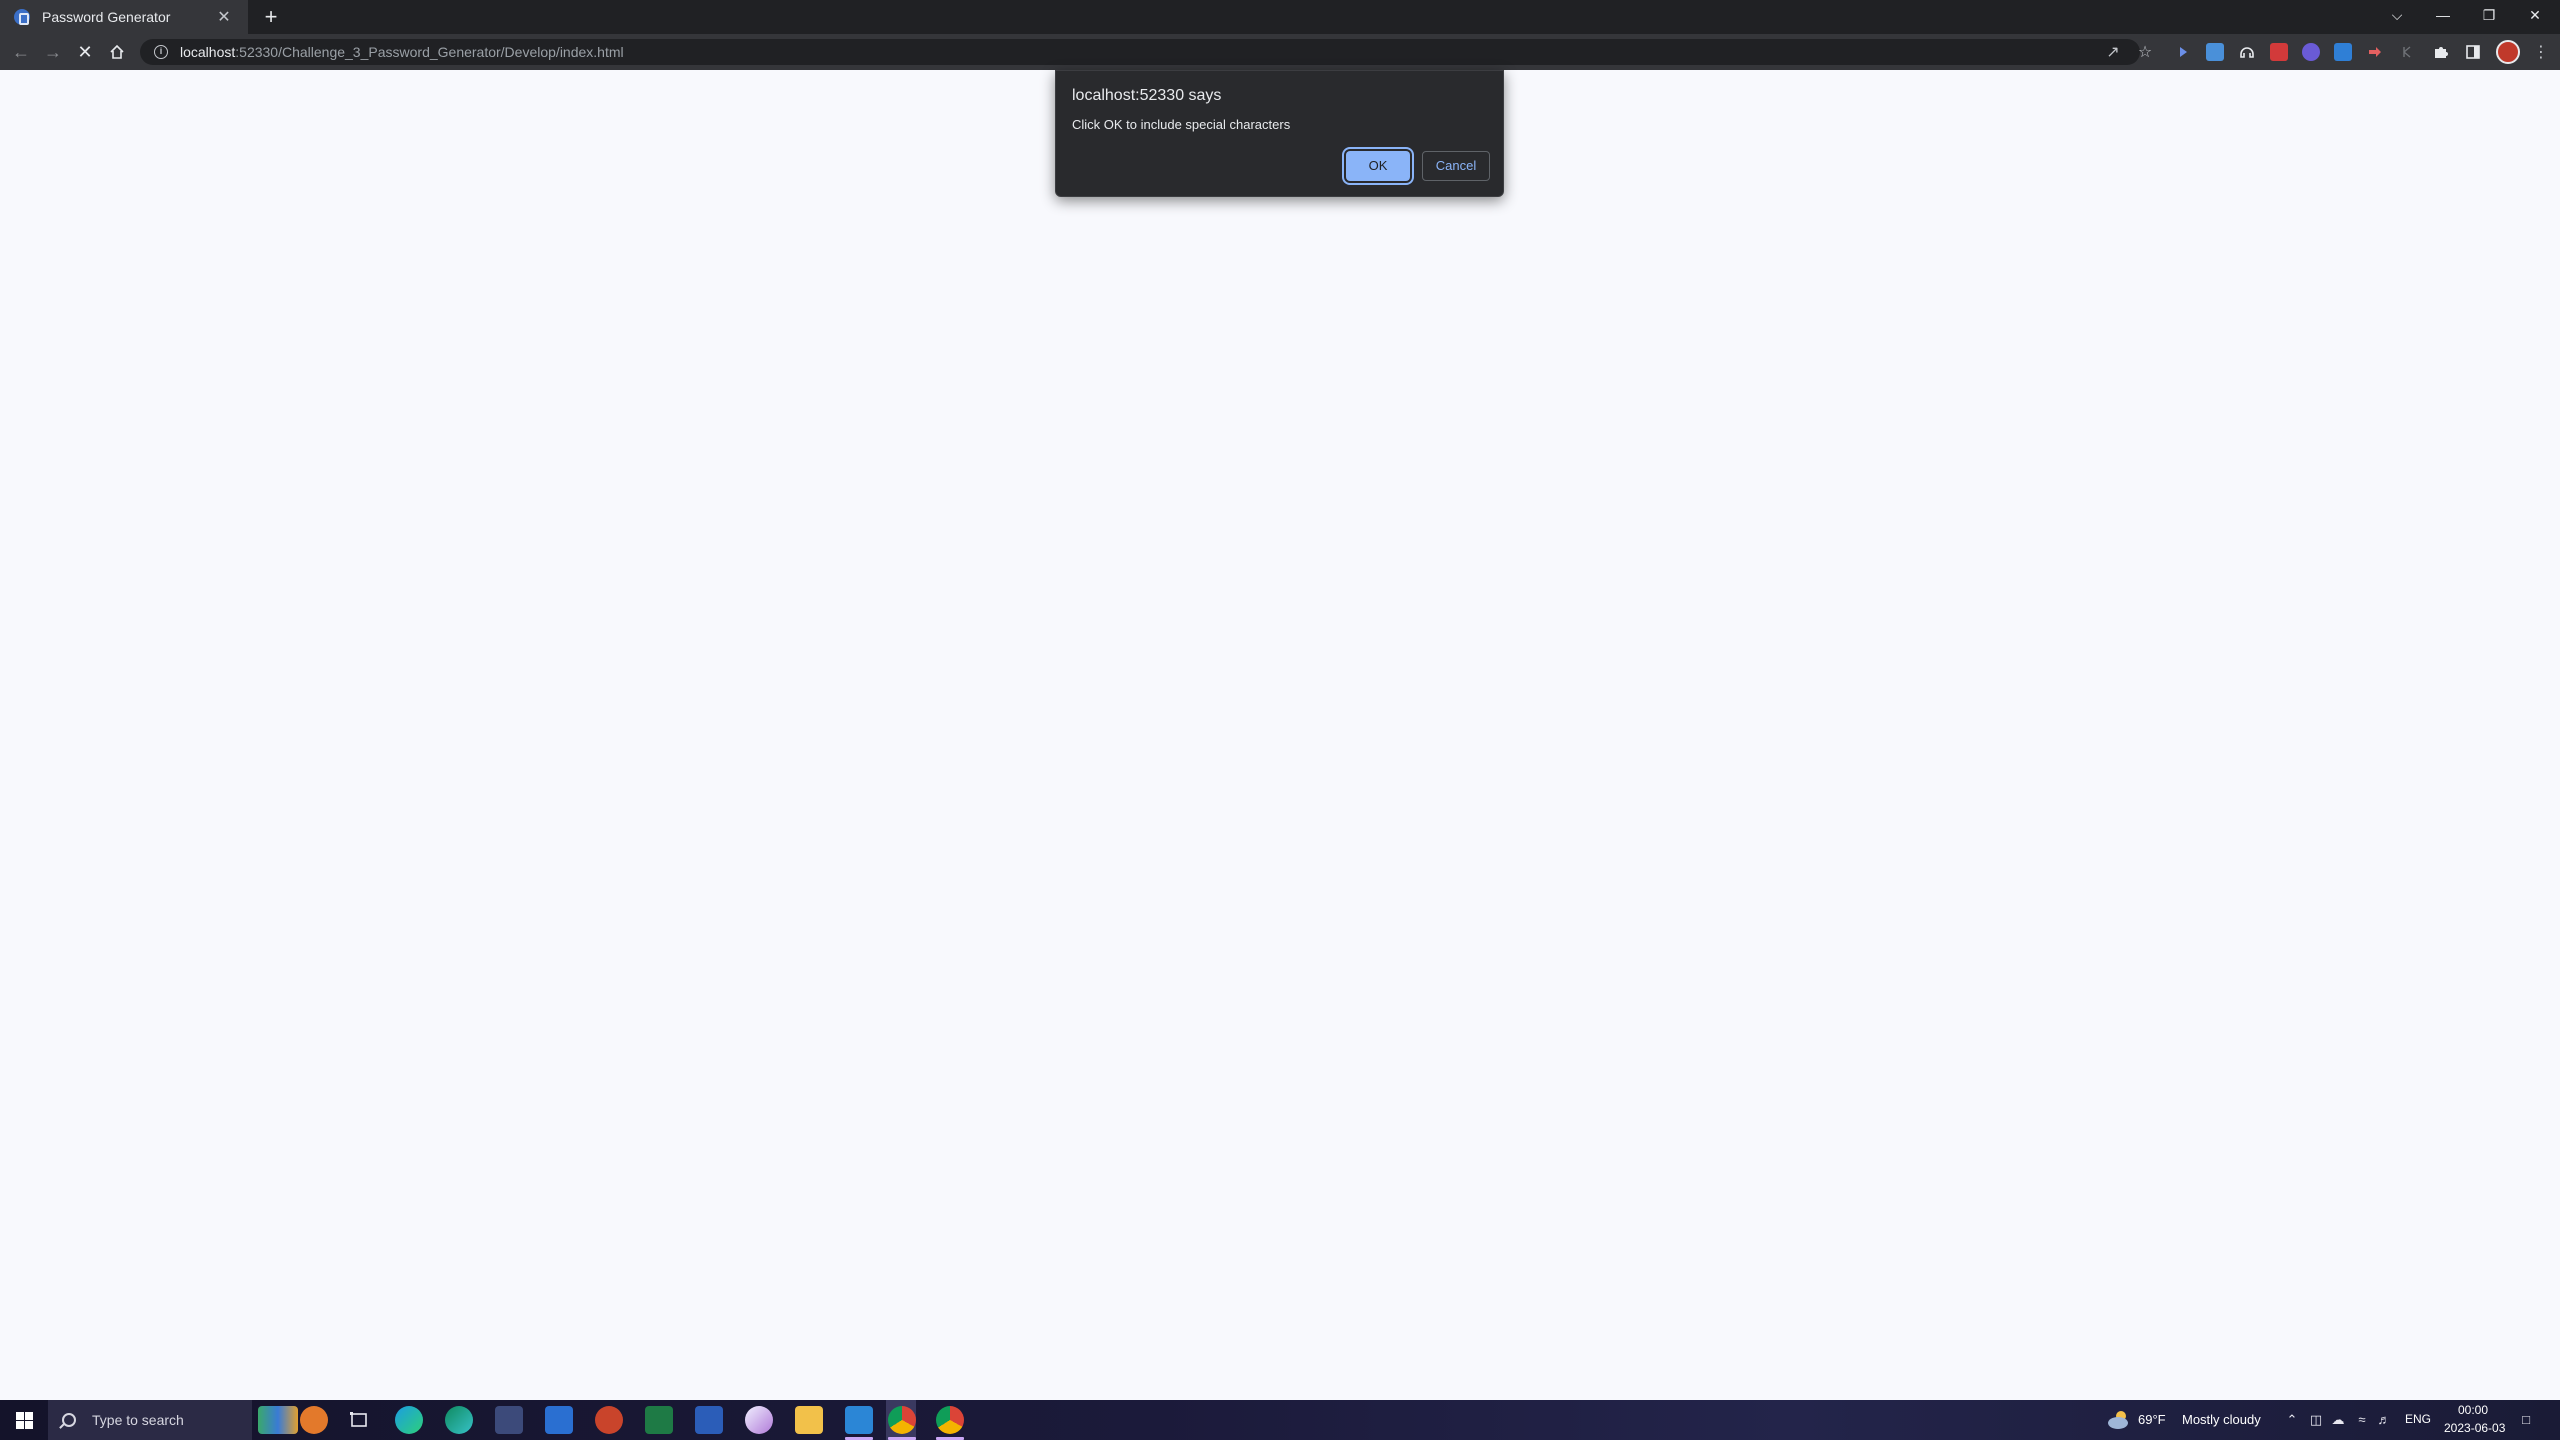  I want to click on bookmark-star-icon: ☆, so click(2145, 52).